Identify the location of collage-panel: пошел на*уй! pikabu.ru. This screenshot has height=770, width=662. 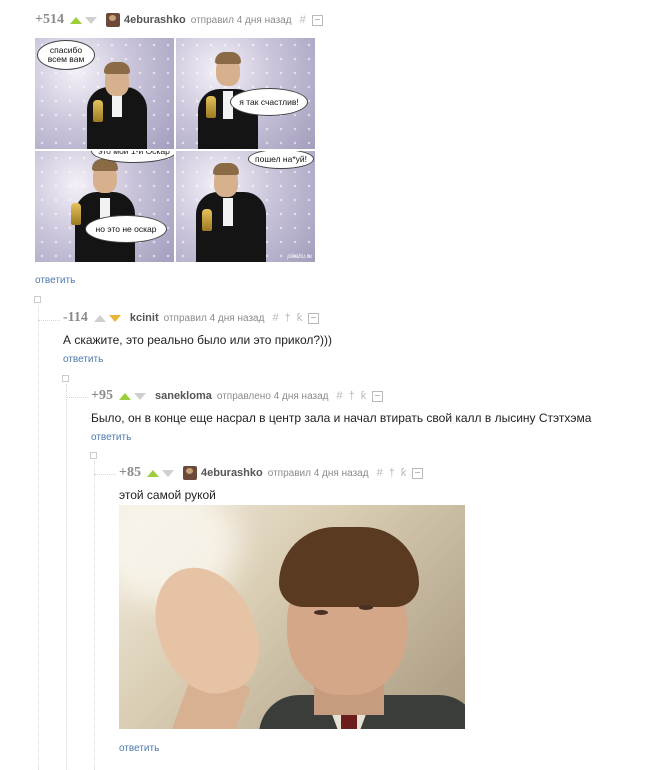
(245, 206).